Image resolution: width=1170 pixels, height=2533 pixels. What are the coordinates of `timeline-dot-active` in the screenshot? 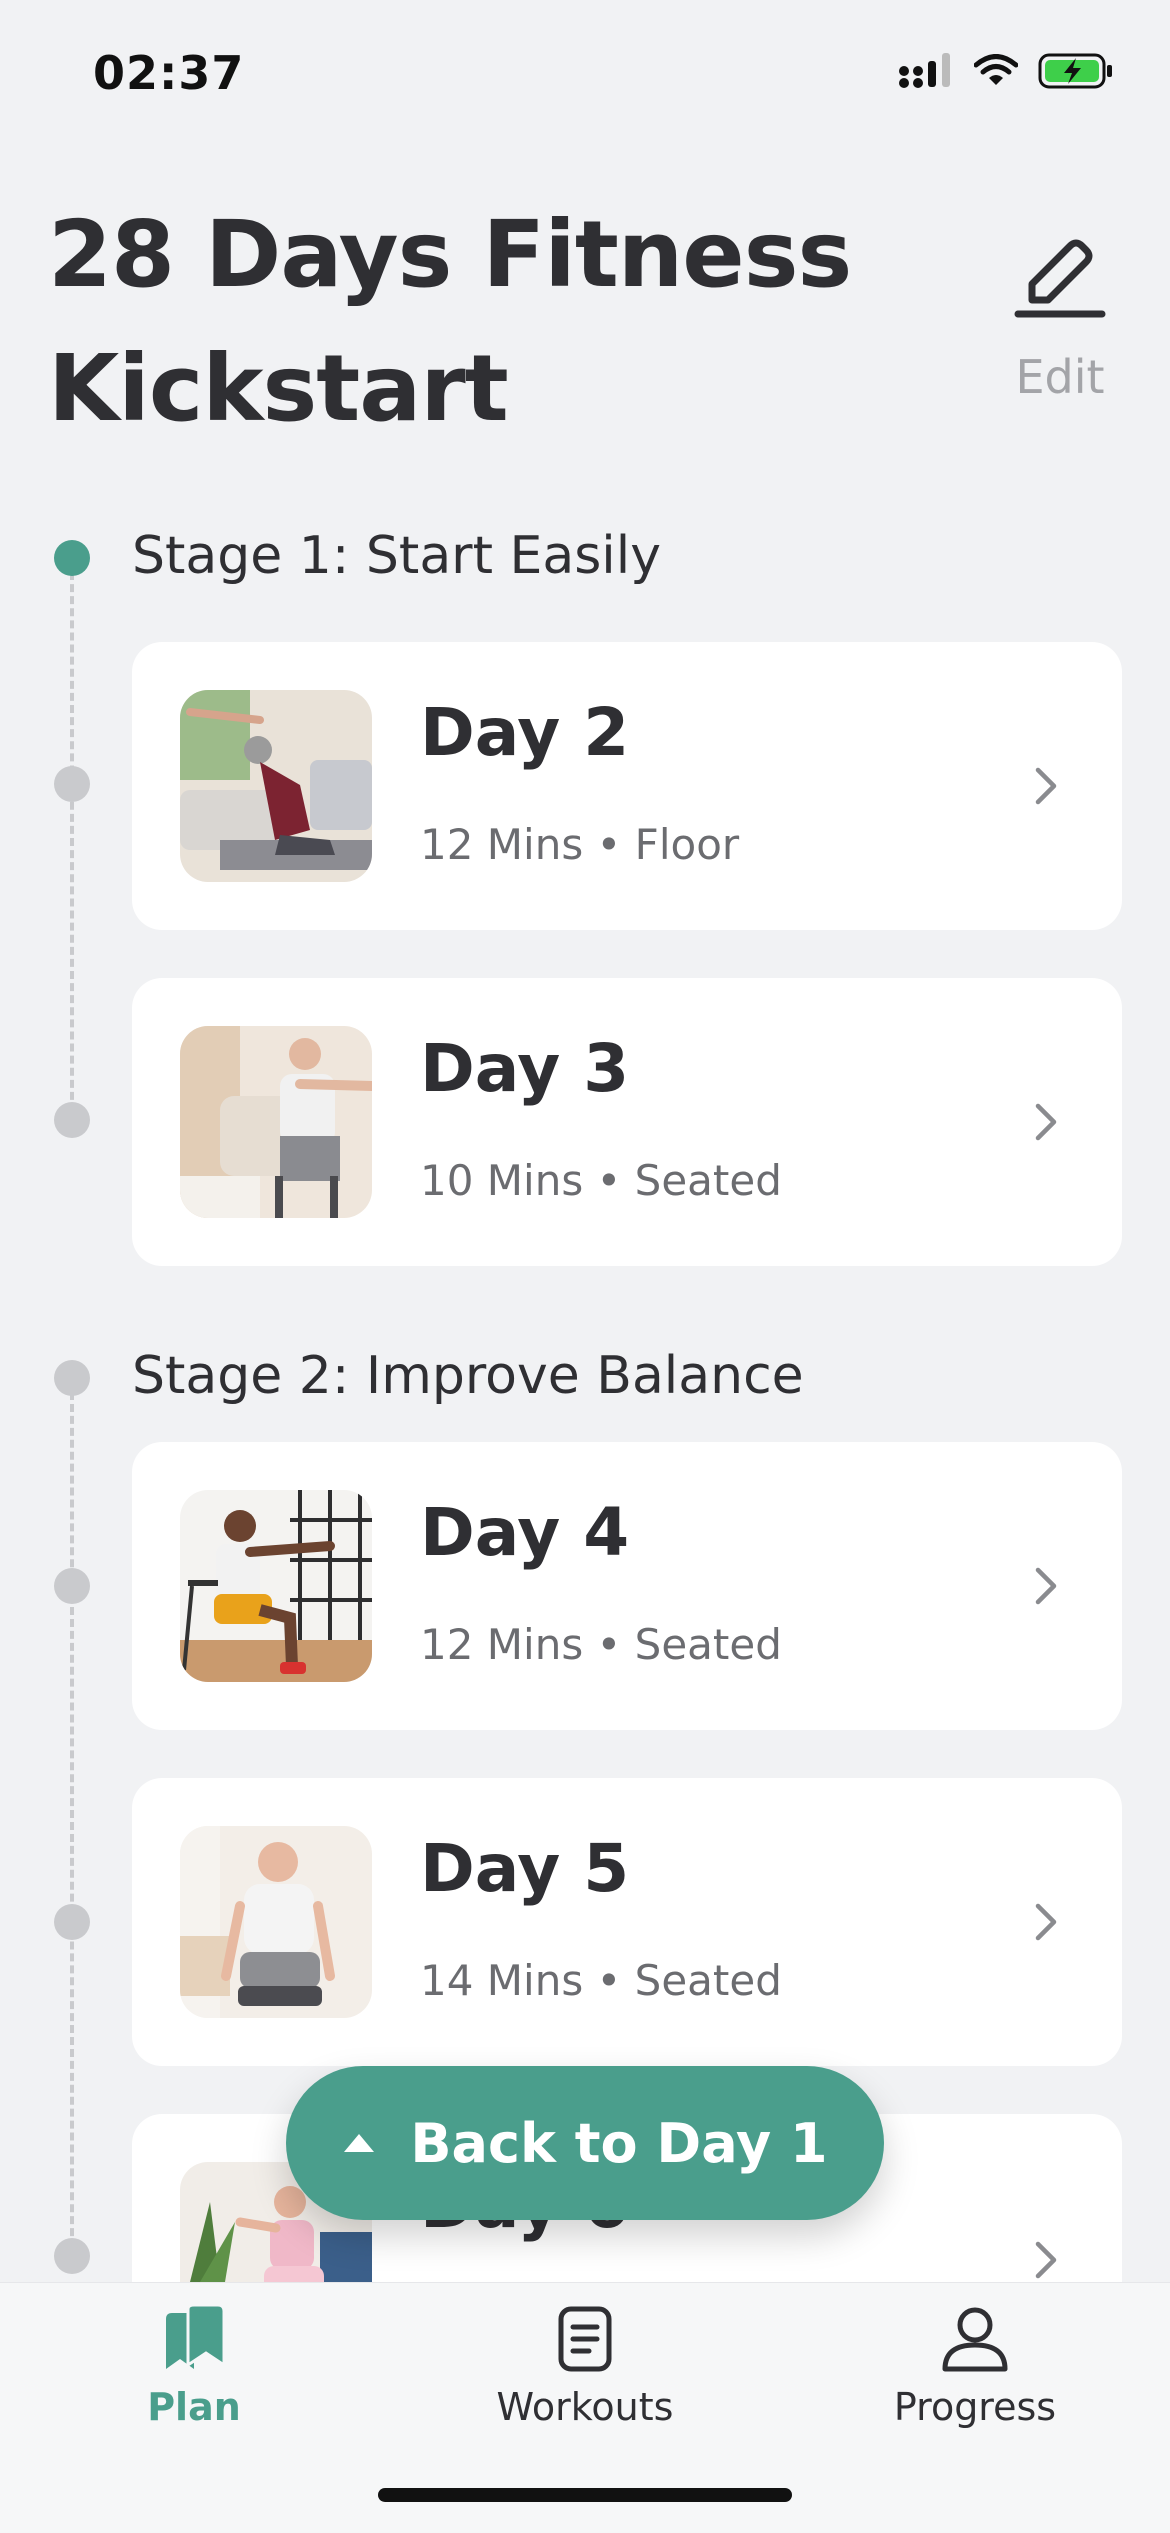 It's located at (72, 558).